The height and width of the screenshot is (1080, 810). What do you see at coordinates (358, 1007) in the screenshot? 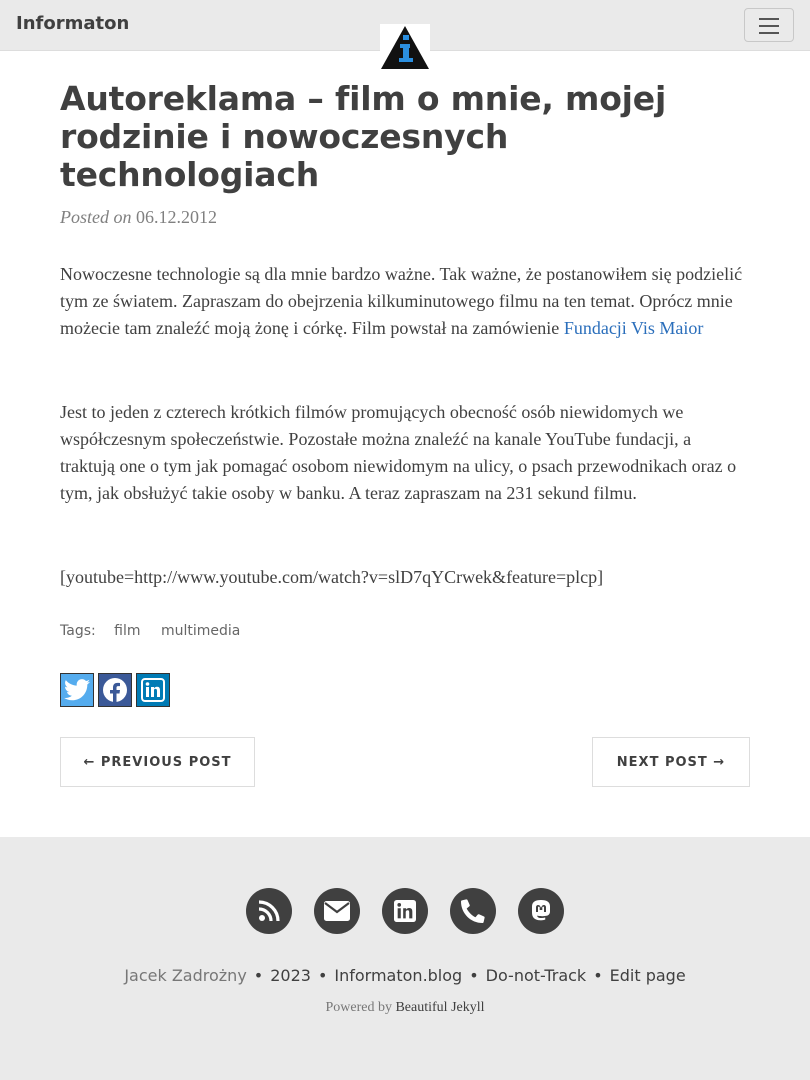
I see `powered-by-label: Powered by` at bounding box center [358, 1007].